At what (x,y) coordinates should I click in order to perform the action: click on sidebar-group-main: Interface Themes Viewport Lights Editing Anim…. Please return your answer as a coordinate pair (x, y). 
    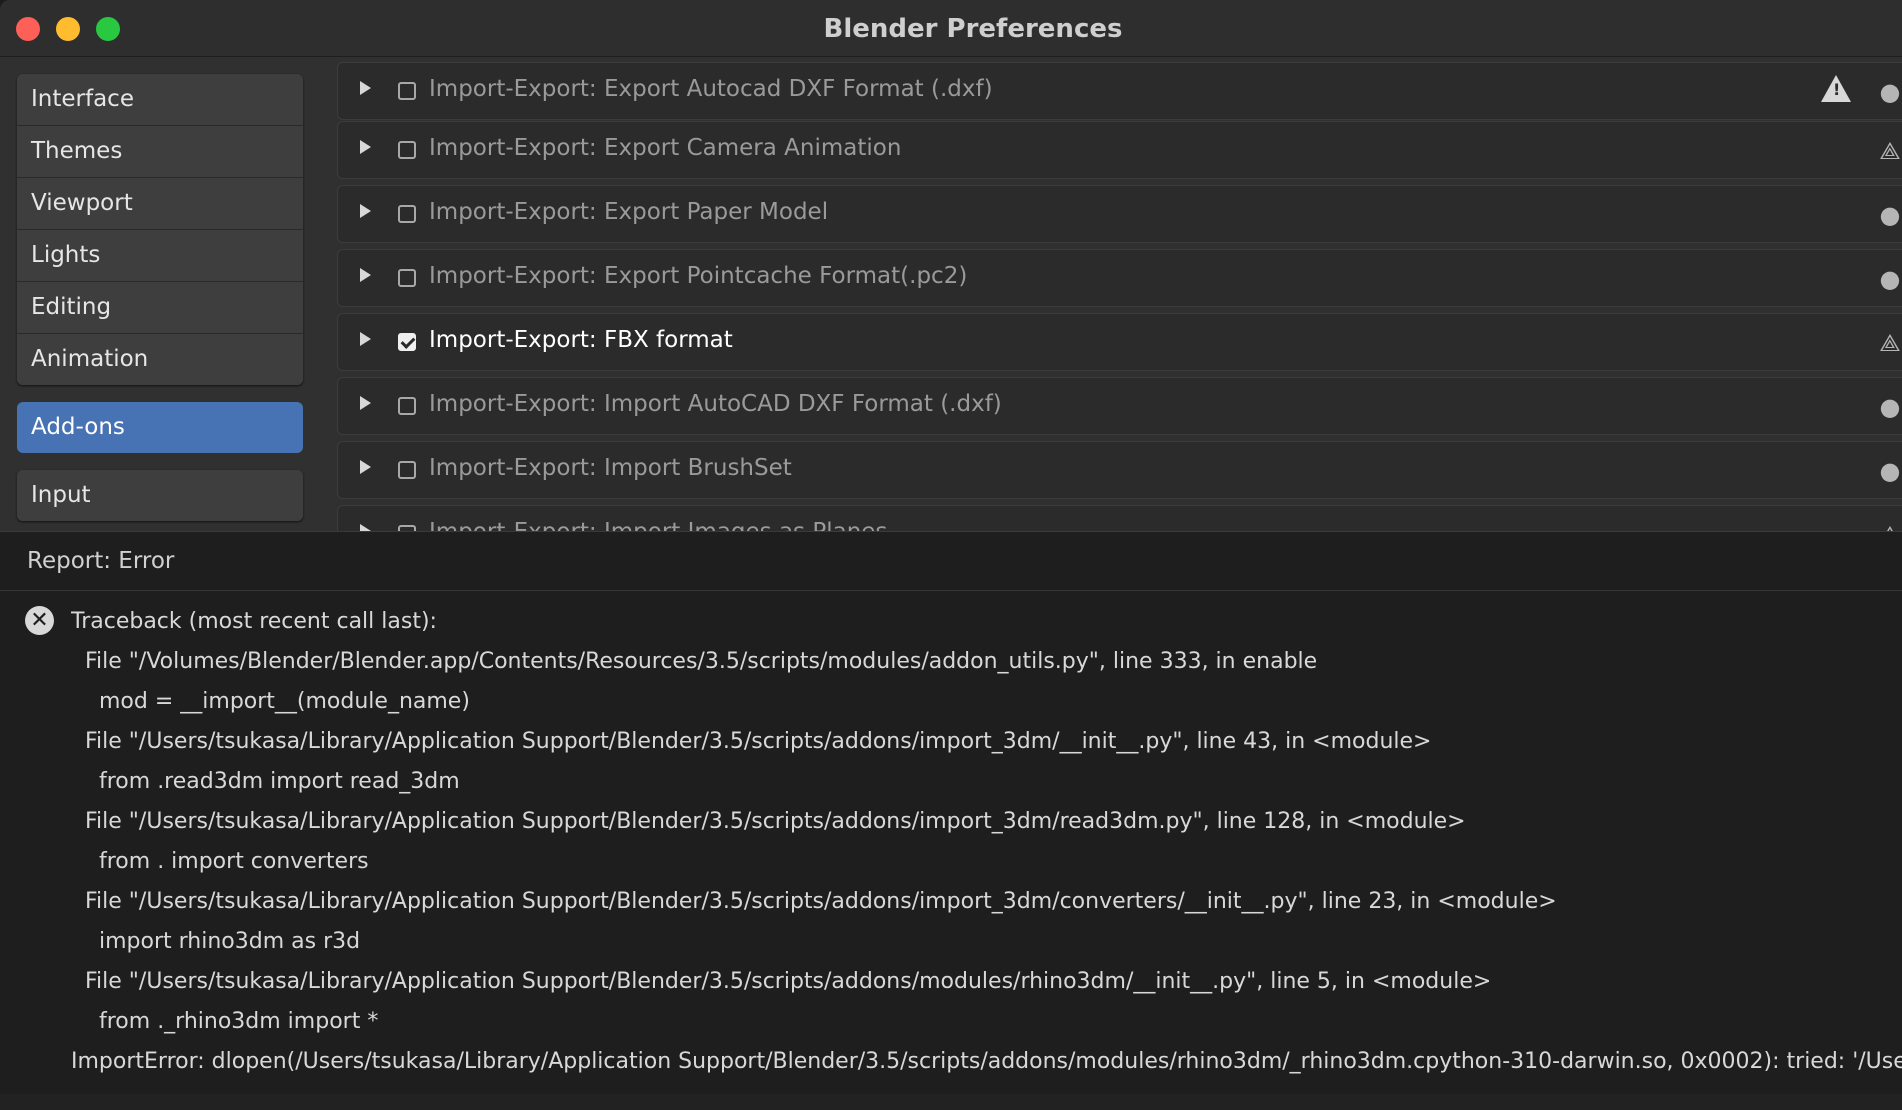
    Looking at the image, I should click on (160, 229).